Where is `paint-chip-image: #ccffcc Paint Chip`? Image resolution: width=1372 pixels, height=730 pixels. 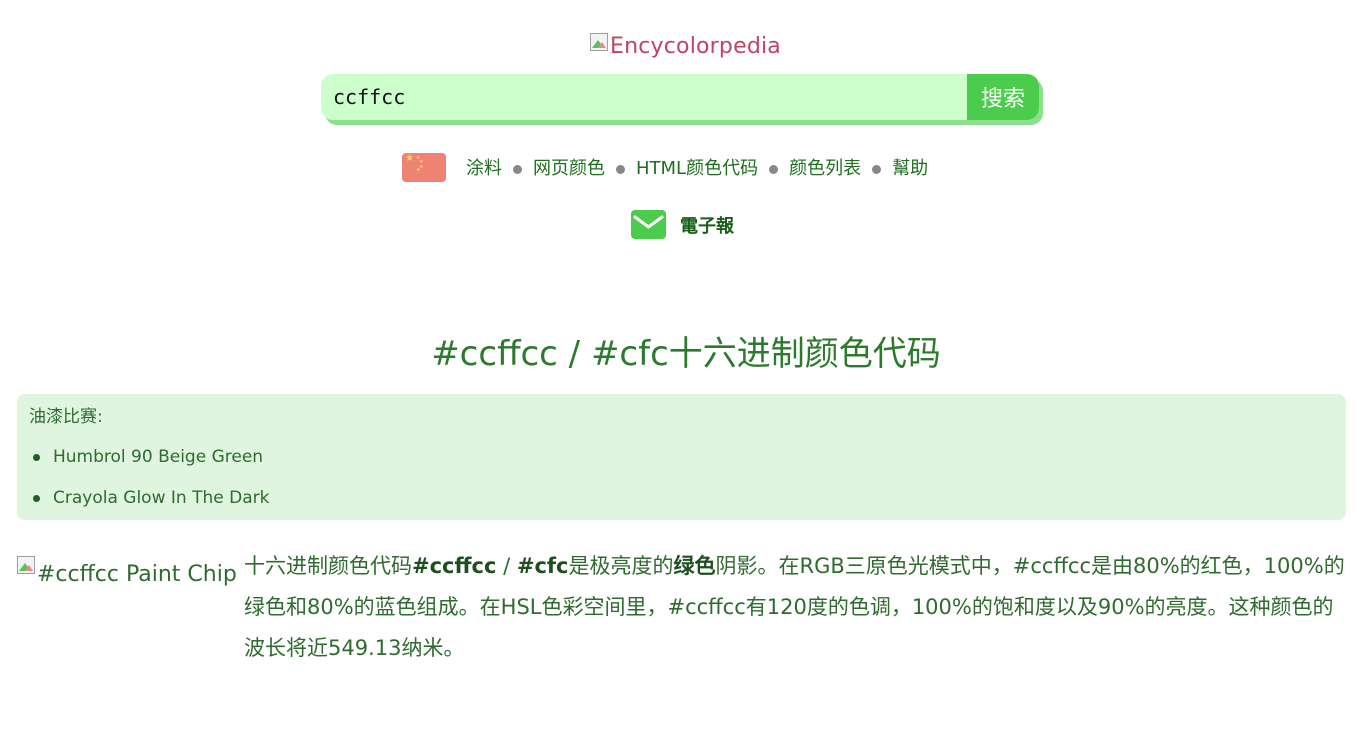
paint-chip-image: #ccffcc Paint Chip is located at coordinates (127, 571).